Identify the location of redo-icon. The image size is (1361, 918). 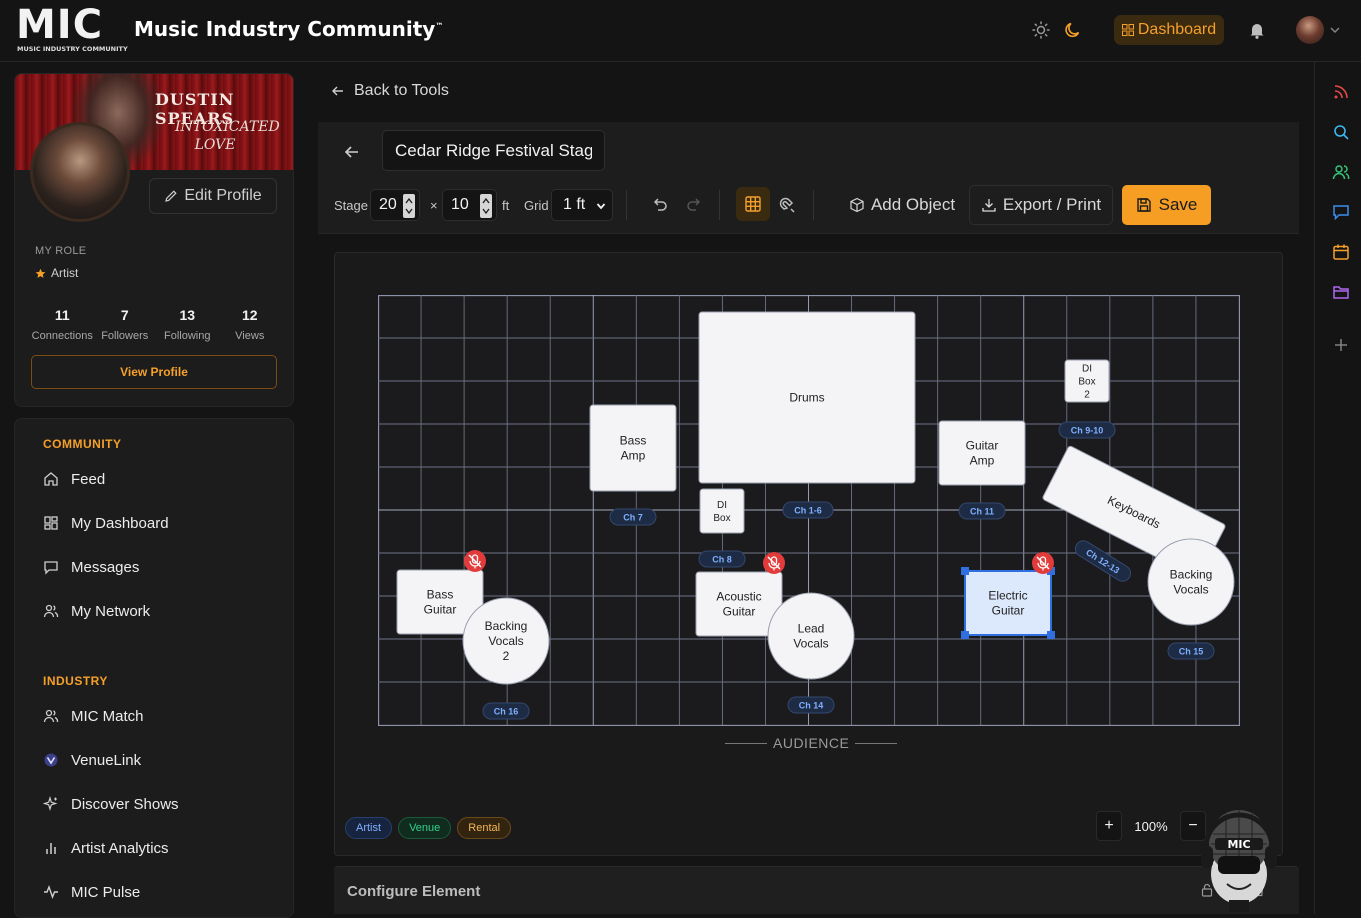
(694, 205).